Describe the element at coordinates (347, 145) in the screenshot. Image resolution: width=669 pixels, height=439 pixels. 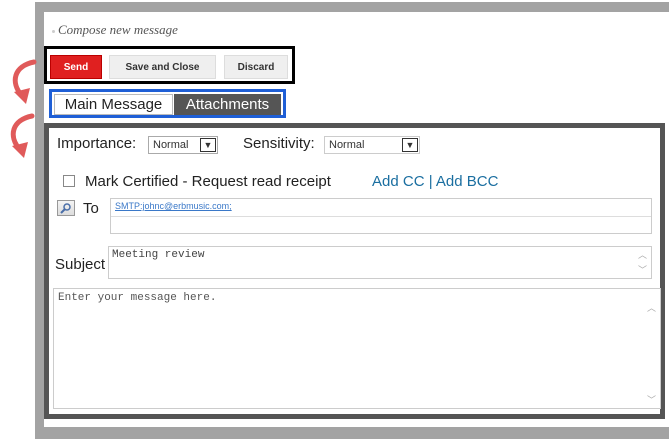
I see `sensitivity-value: Normal` at that location.